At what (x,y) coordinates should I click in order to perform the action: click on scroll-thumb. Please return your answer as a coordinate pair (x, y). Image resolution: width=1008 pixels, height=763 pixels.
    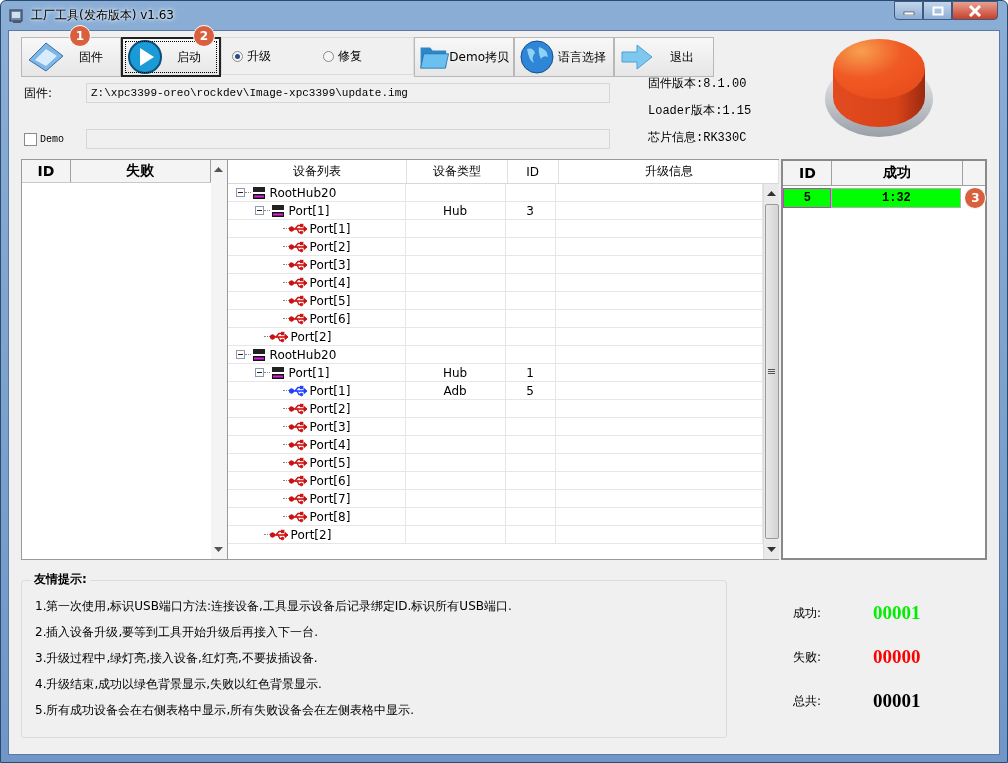
    Looking at the image, I should click on (771, 371).